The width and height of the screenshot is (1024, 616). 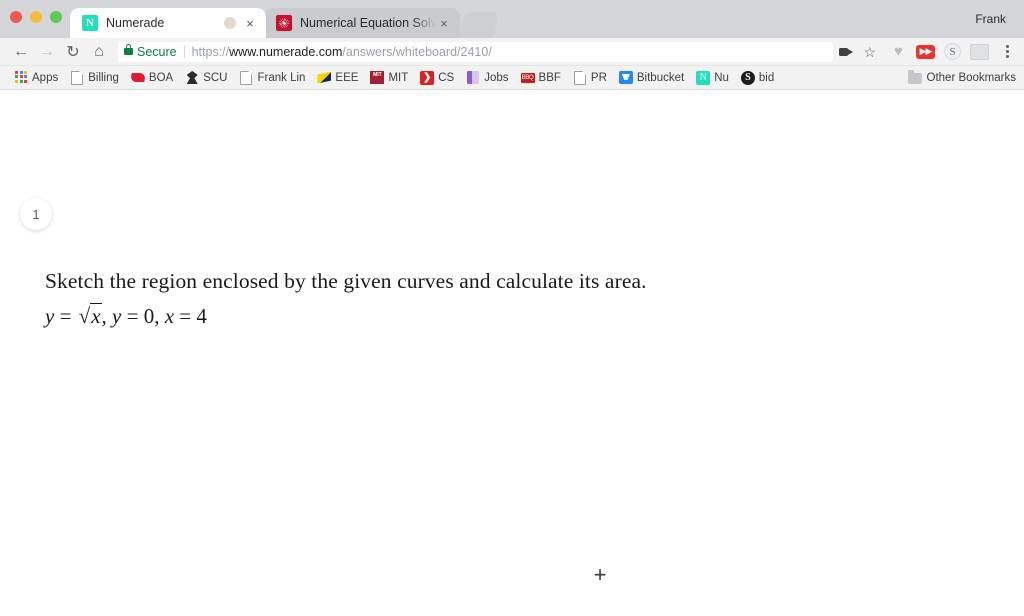 I want to click on bookmark-nu: N Nu, so click(x=712, y=78).